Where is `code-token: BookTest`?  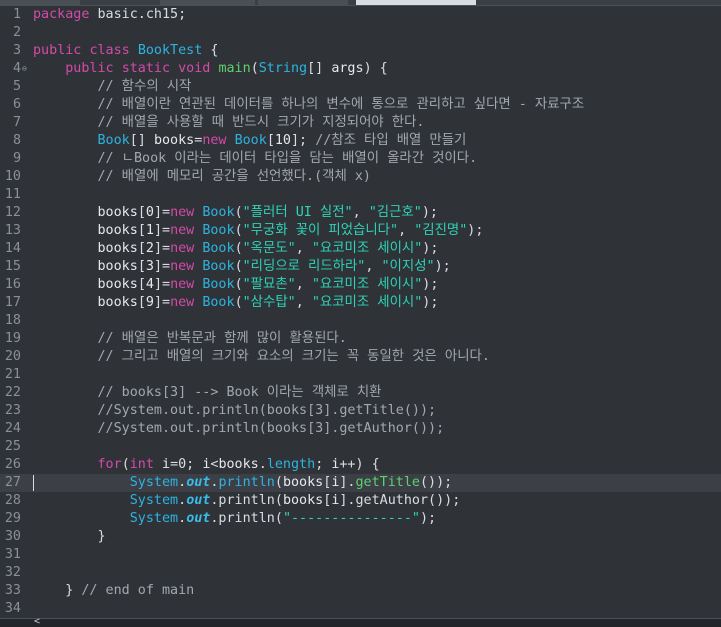 code-token: BookTest is located at coordinates (170, 50).